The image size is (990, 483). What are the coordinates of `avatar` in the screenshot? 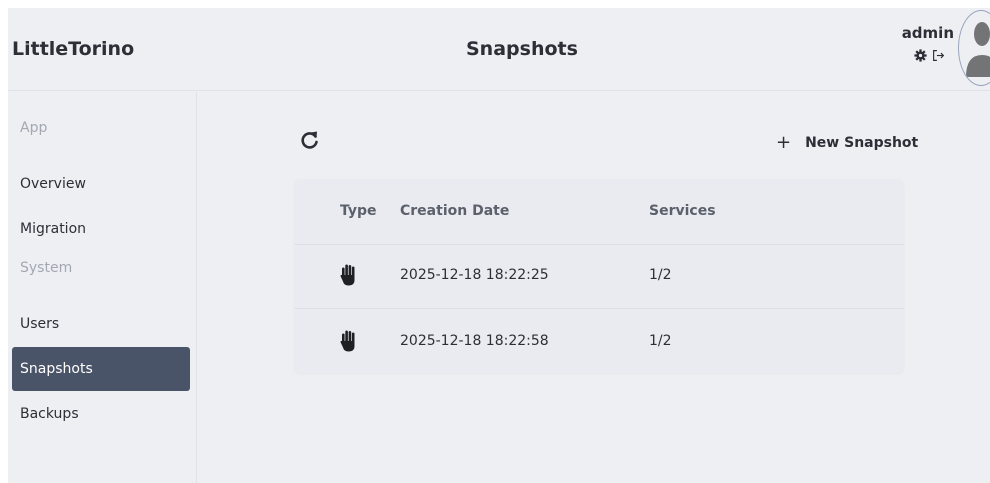 It's located at (974, 48).